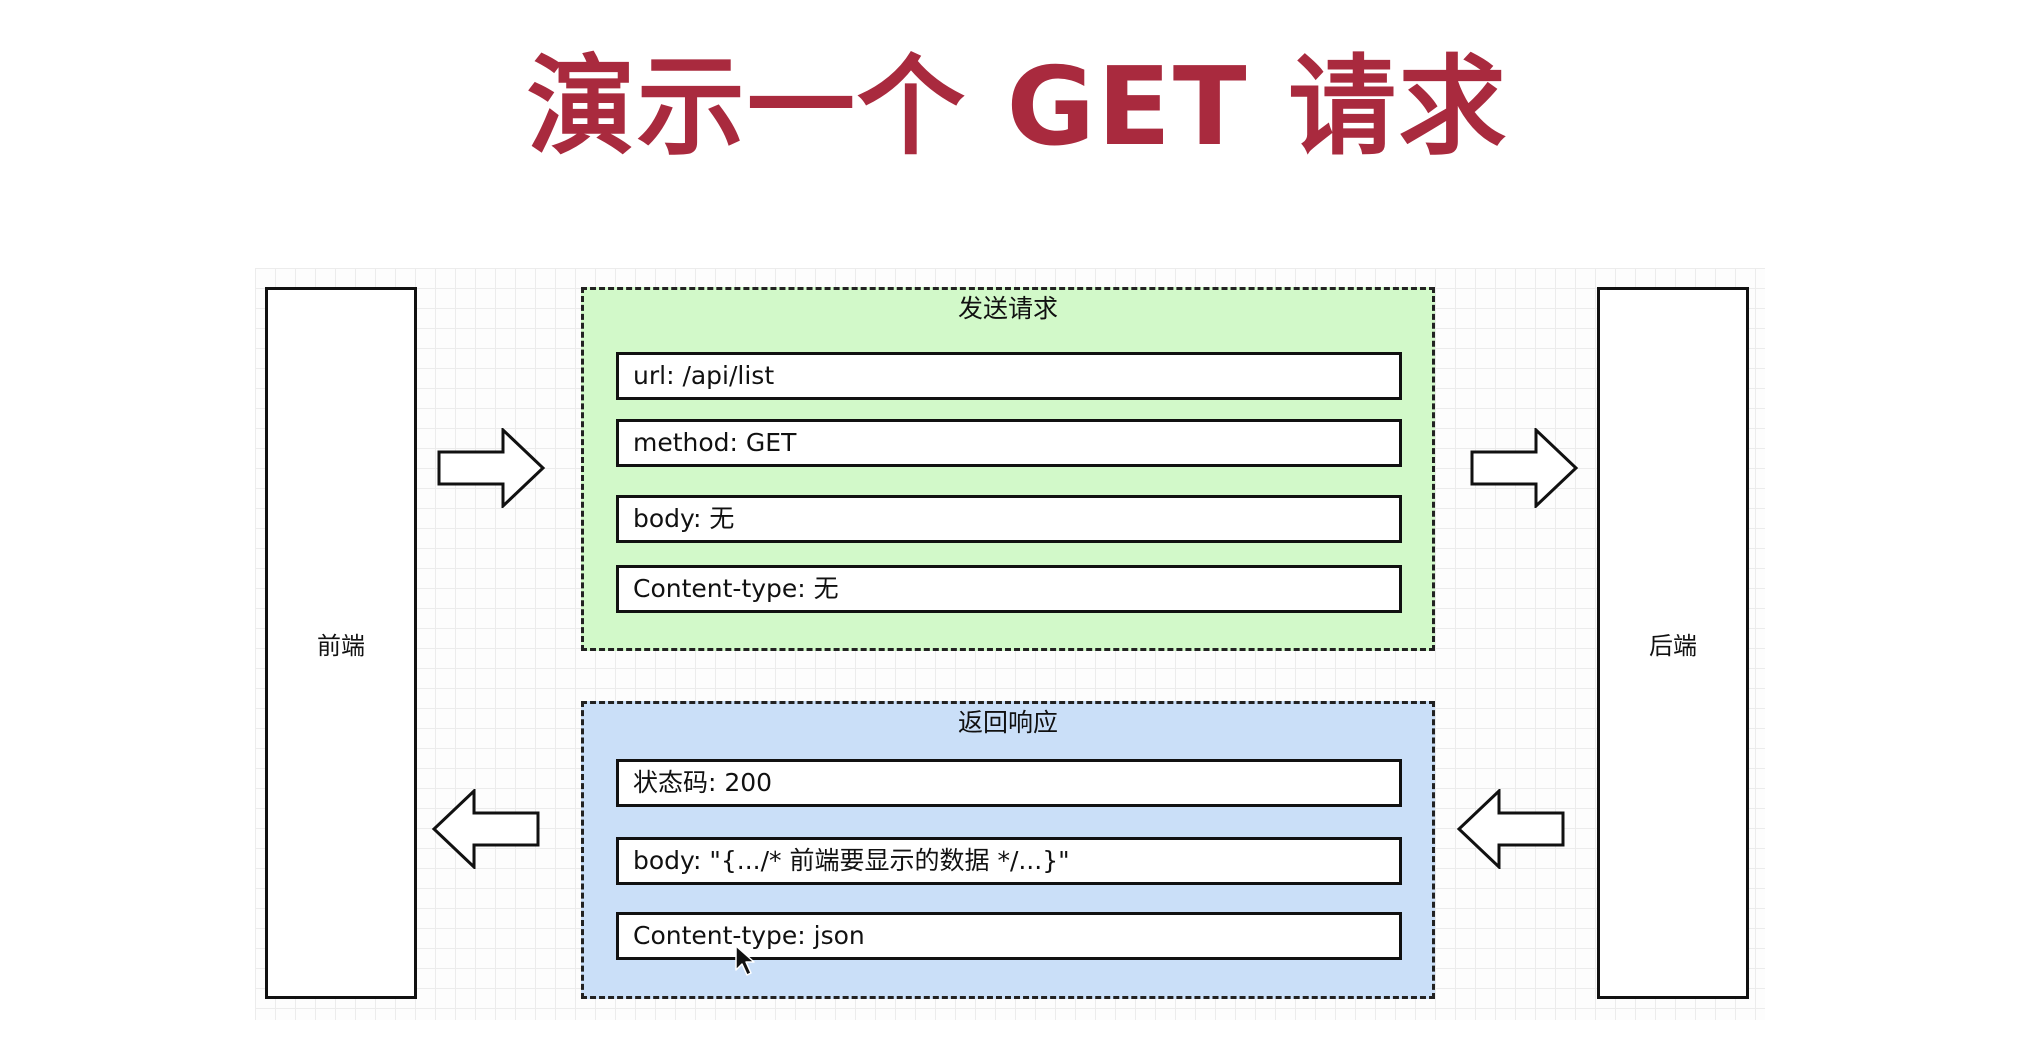  I want to click on response-field-body: body: "{.../* 前端要显示的数据 */...}", so click(1009, 861).